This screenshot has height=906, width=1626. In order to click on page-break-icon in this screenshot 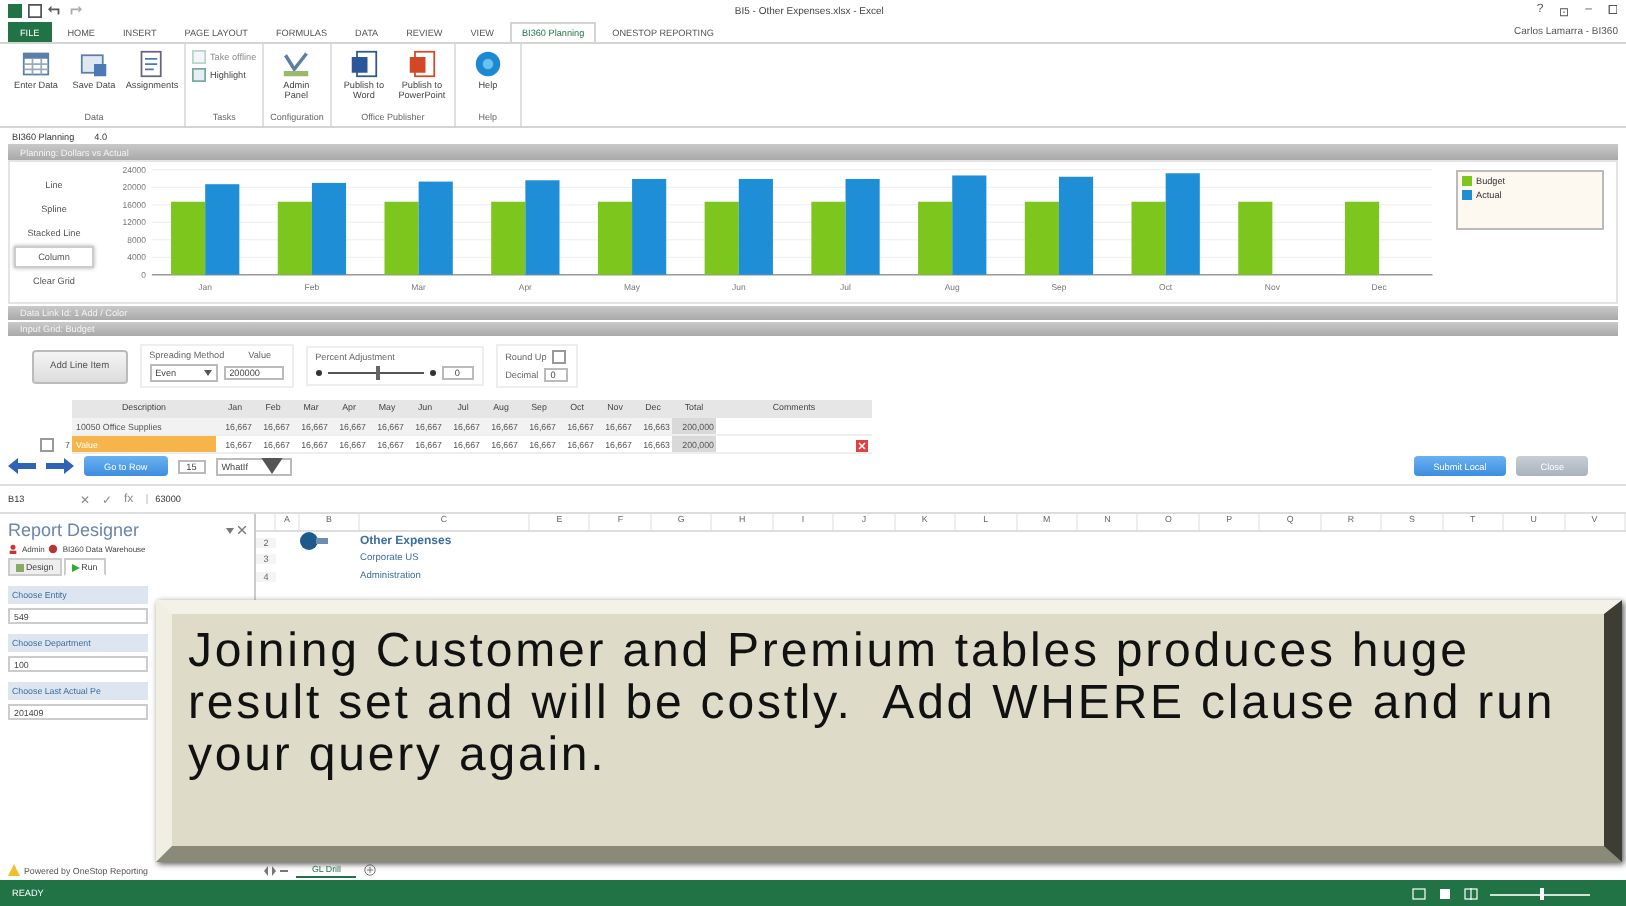, I will do `click(1471, 893)`.